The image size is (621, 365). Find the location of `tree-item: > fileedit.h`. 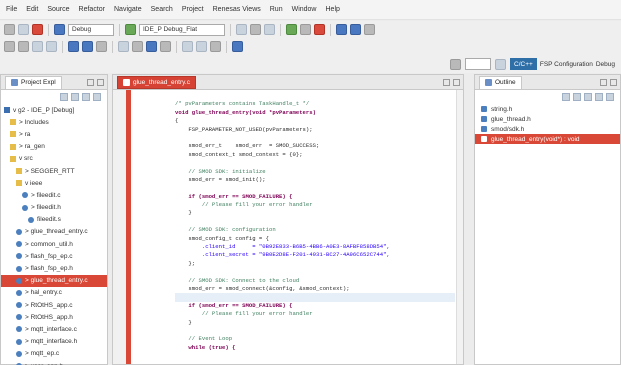

tree-item: > fileedit.h is located at coordinates (54, 208).